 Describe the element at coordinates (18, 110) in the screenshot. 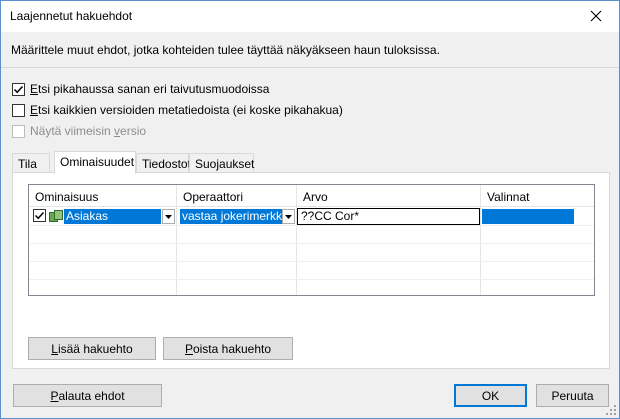

I see `option-all-versions-checkbox` at that location.